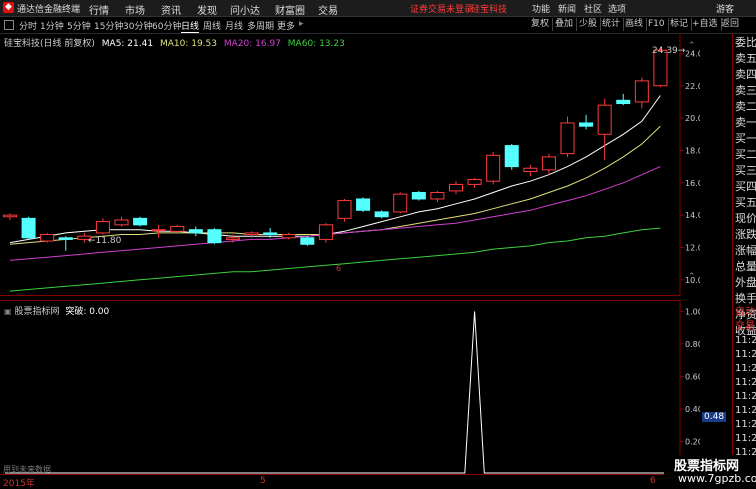 This screenshot has width=756, height=489. What do you see at coordinates (745, 138) in the screenshot?
I see `quote-panel-label: 买一` at bounding box center [745, 138].